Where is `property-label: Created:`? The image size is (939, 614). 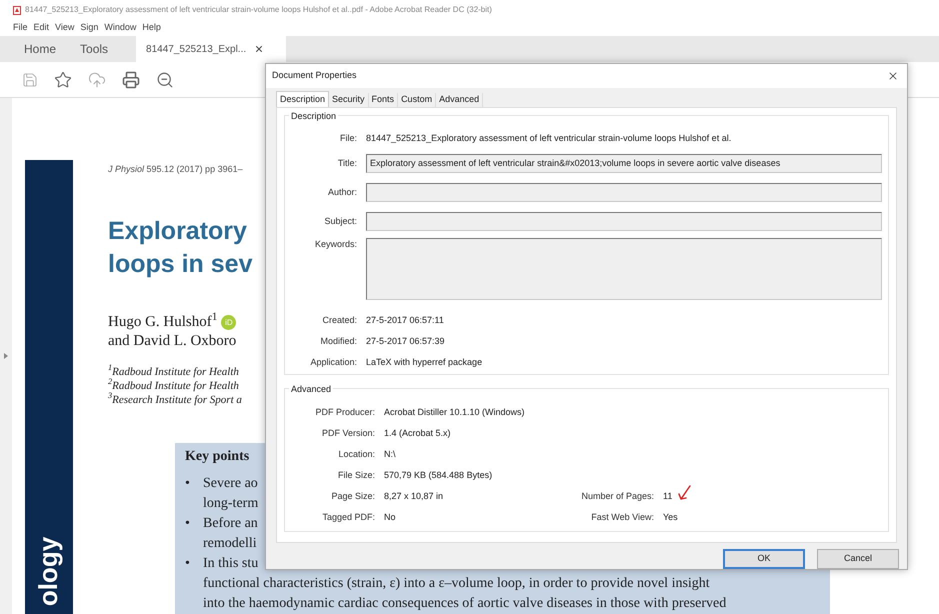 property-label: Created: is located at coordinates (339, 320).